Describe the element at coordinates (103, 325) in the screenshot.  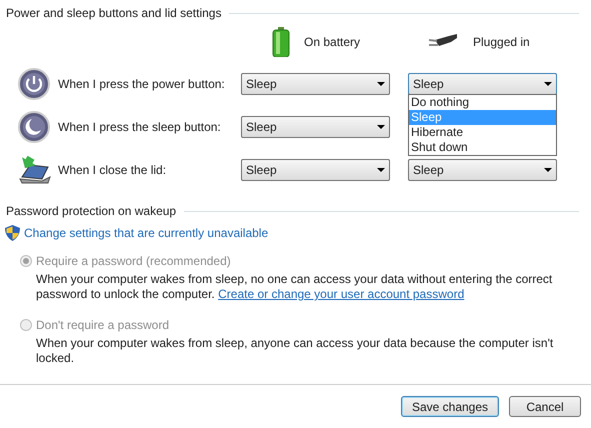
I see `radio-label: Don't require a password` at that location.